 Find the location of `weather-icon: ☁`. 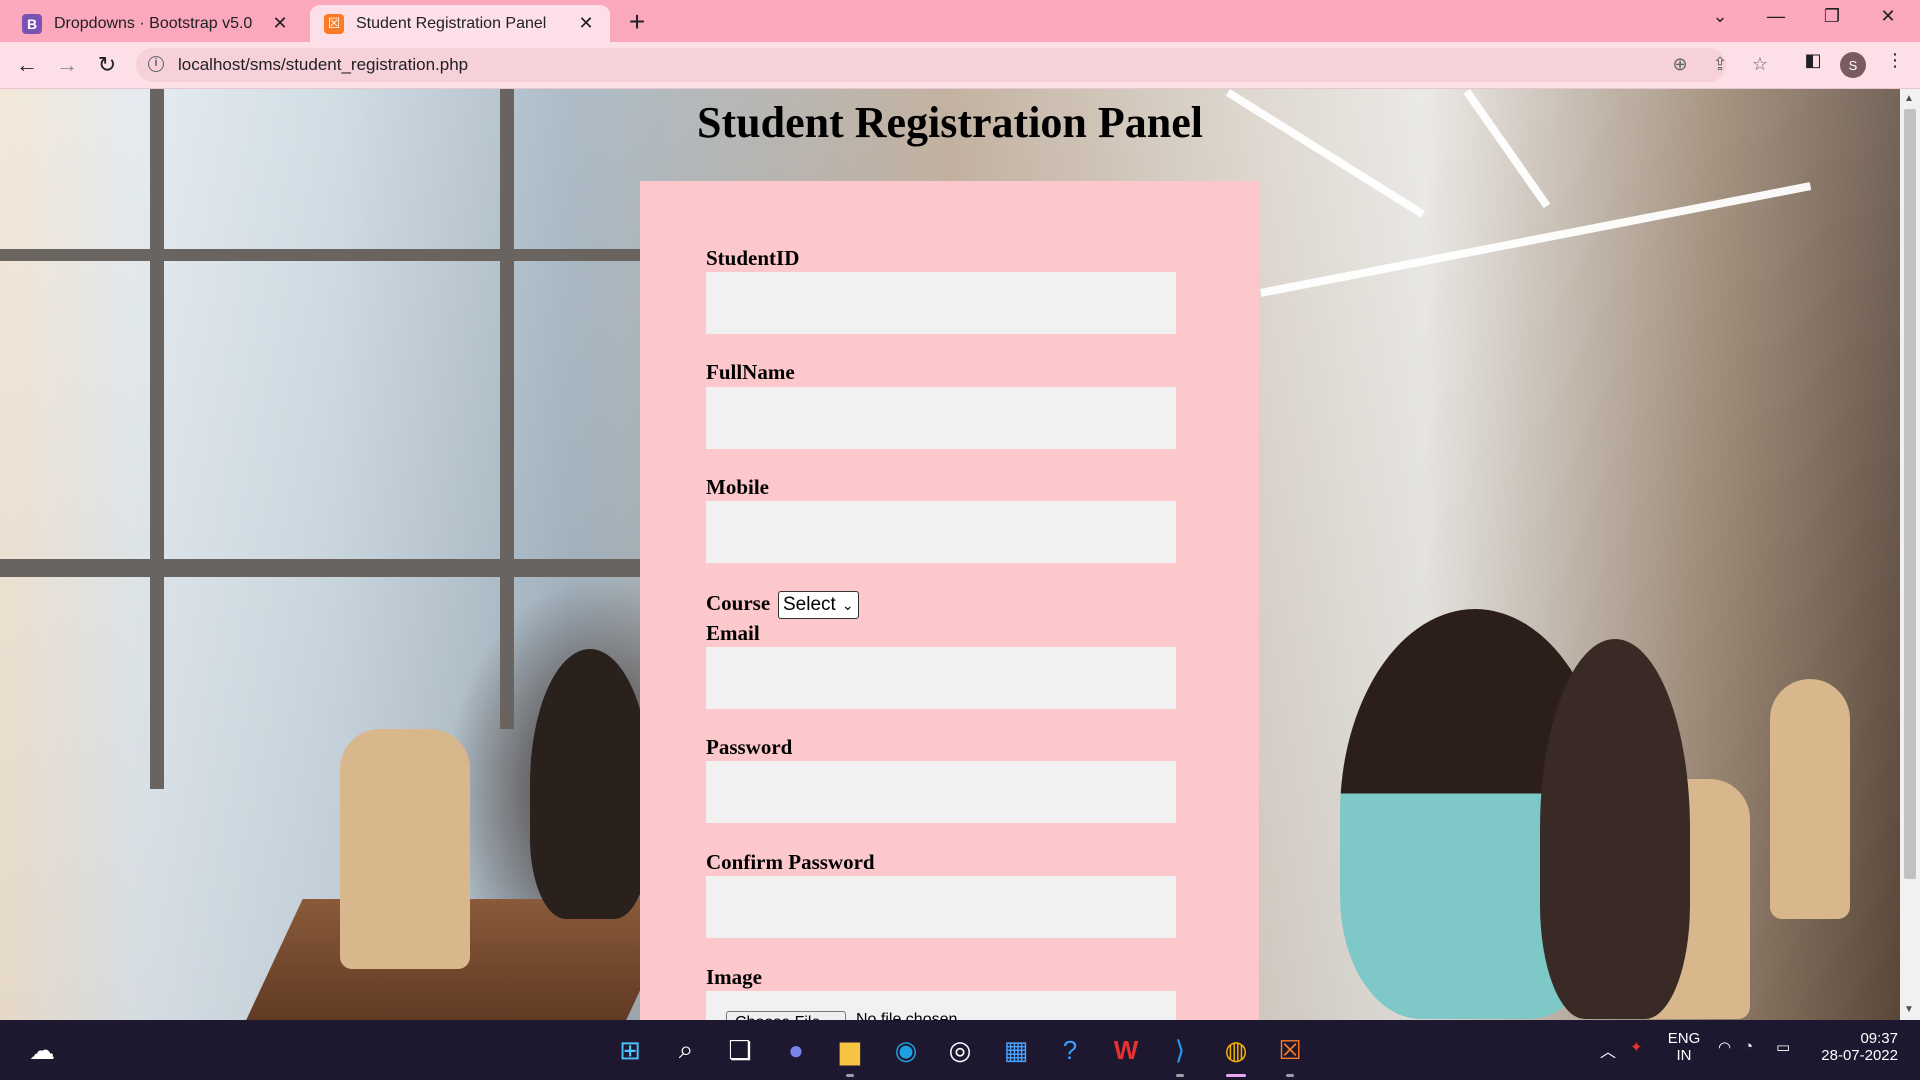

weather-icon: ☁ is located at coordinates (42, 1050).